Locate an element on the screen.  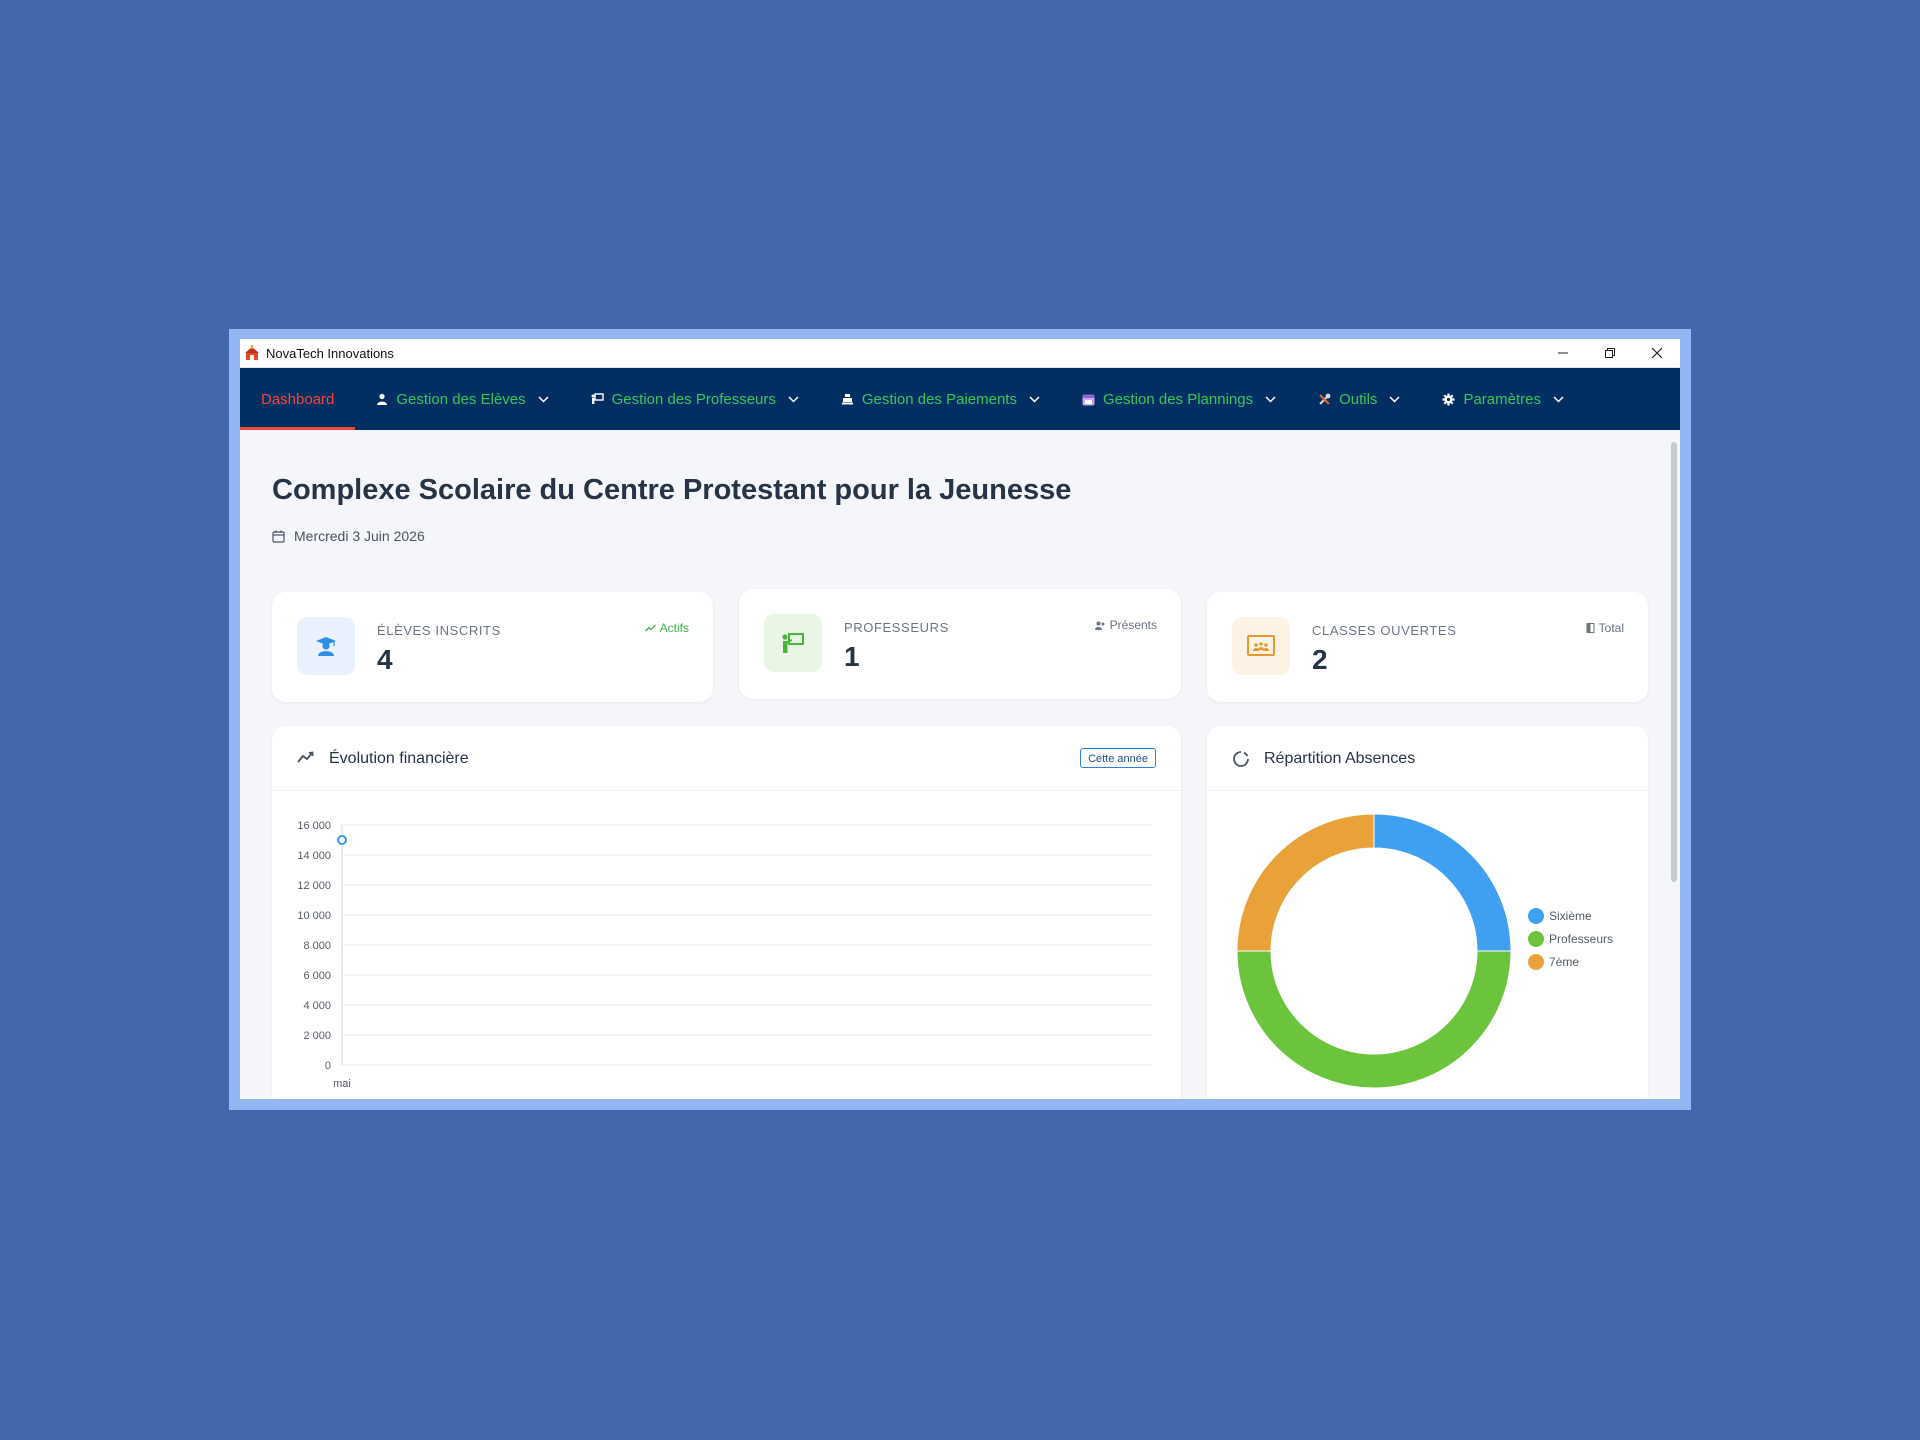
status-badge: Actifs is located at coordinates (666, 628).